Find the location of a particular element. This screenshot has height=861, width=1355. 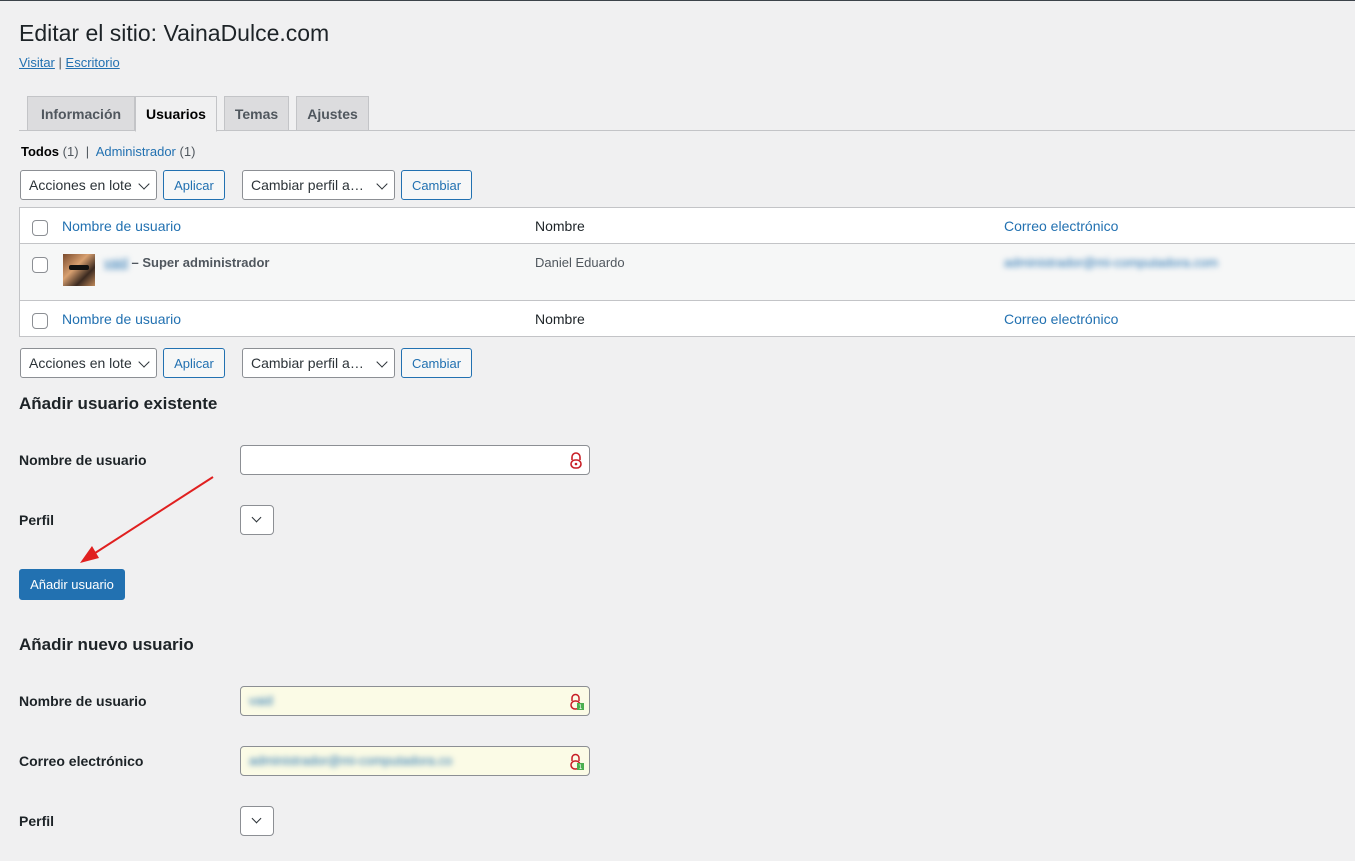

add-new-heading: Añadir nuevo usuario is located at coordinates (106, 644).